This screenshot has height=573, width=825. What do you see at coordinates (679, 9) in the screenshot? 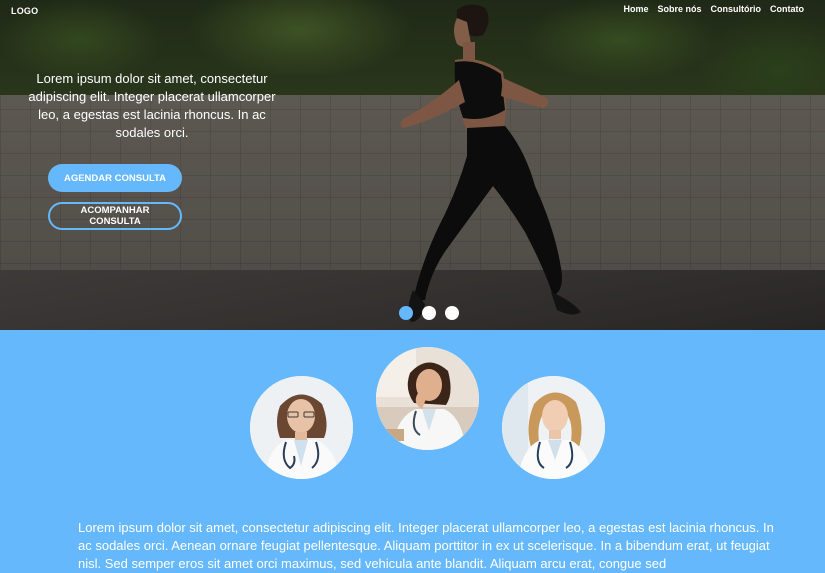
I see `nav-link-sobre-nos: Sobre nós` at bounding box center [679, 9].